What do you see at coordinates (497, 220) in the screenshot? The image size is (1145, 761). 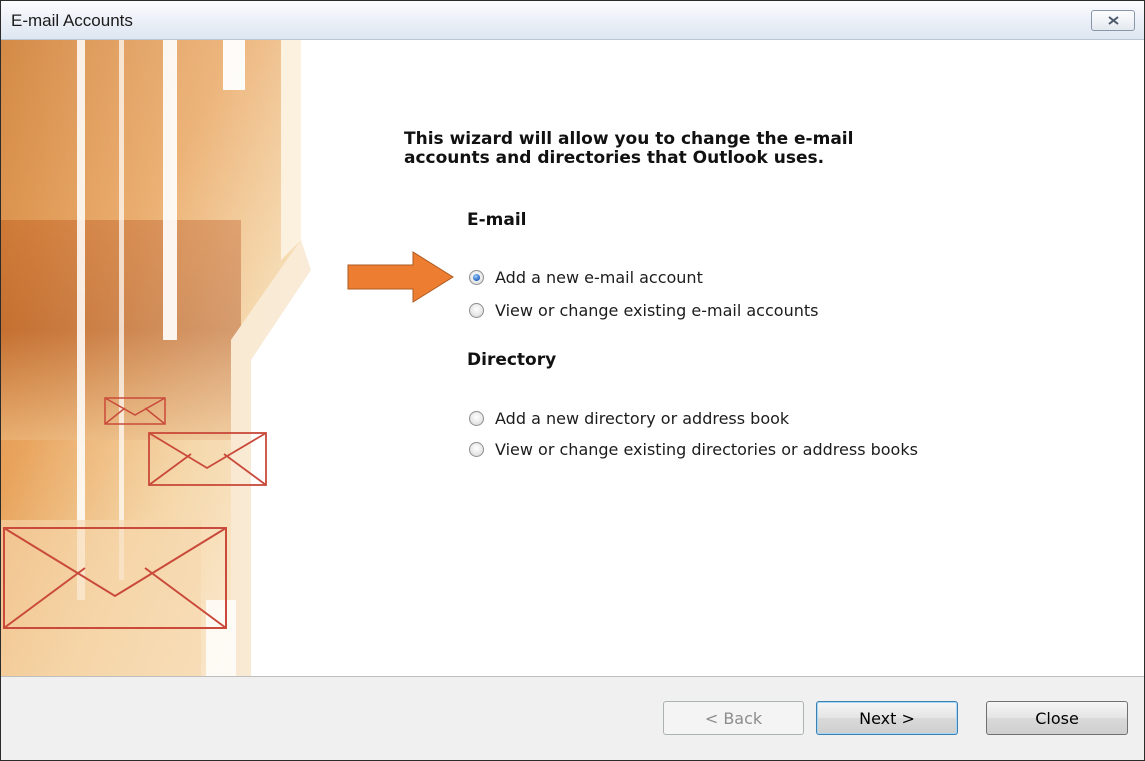 I see `email-section-heading: E-mail` at bounding box center [497, 220].